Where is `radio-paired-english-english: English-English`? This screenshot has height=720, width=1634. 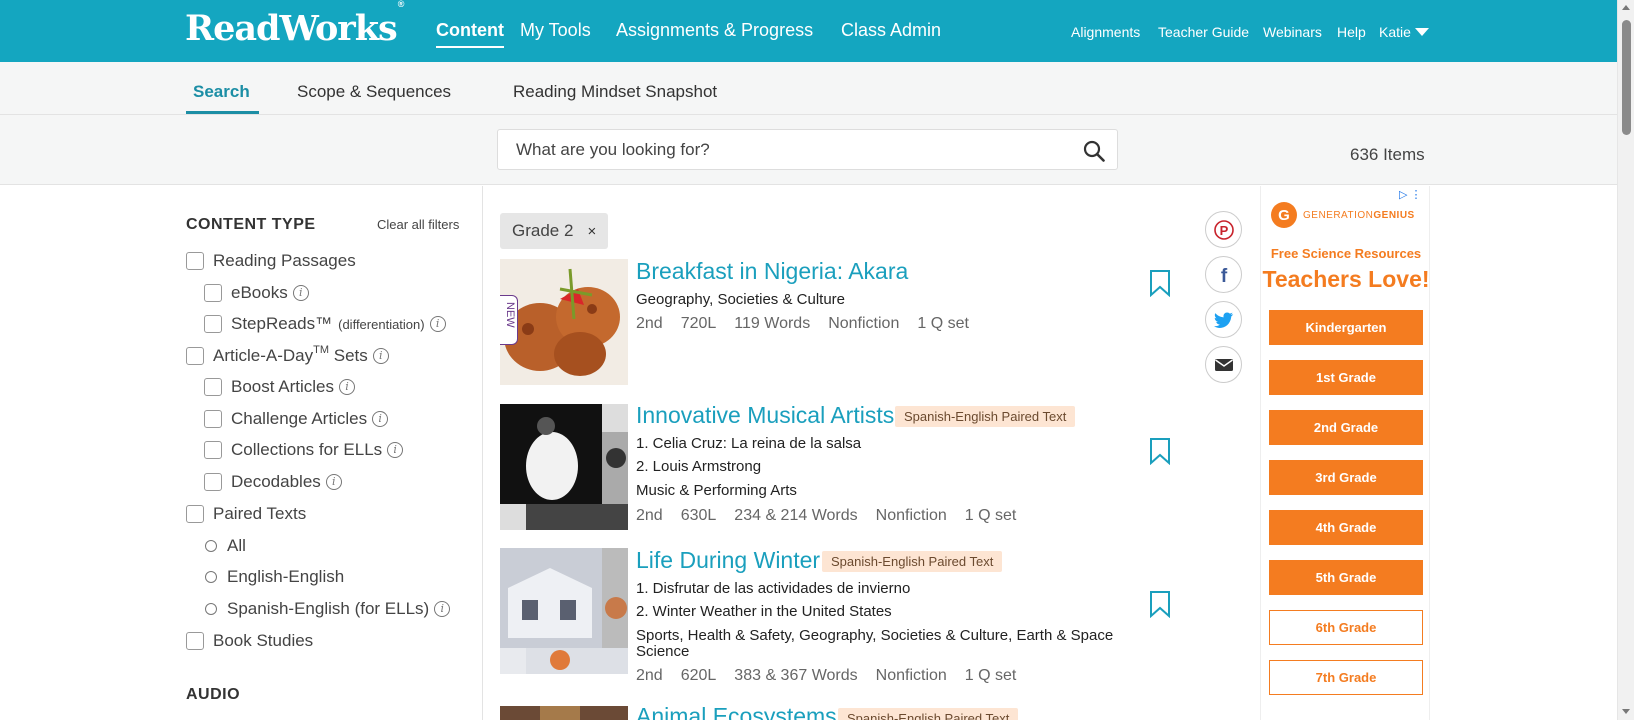
radio-paired-english-english: English-English is located at coordinates (274, 577).